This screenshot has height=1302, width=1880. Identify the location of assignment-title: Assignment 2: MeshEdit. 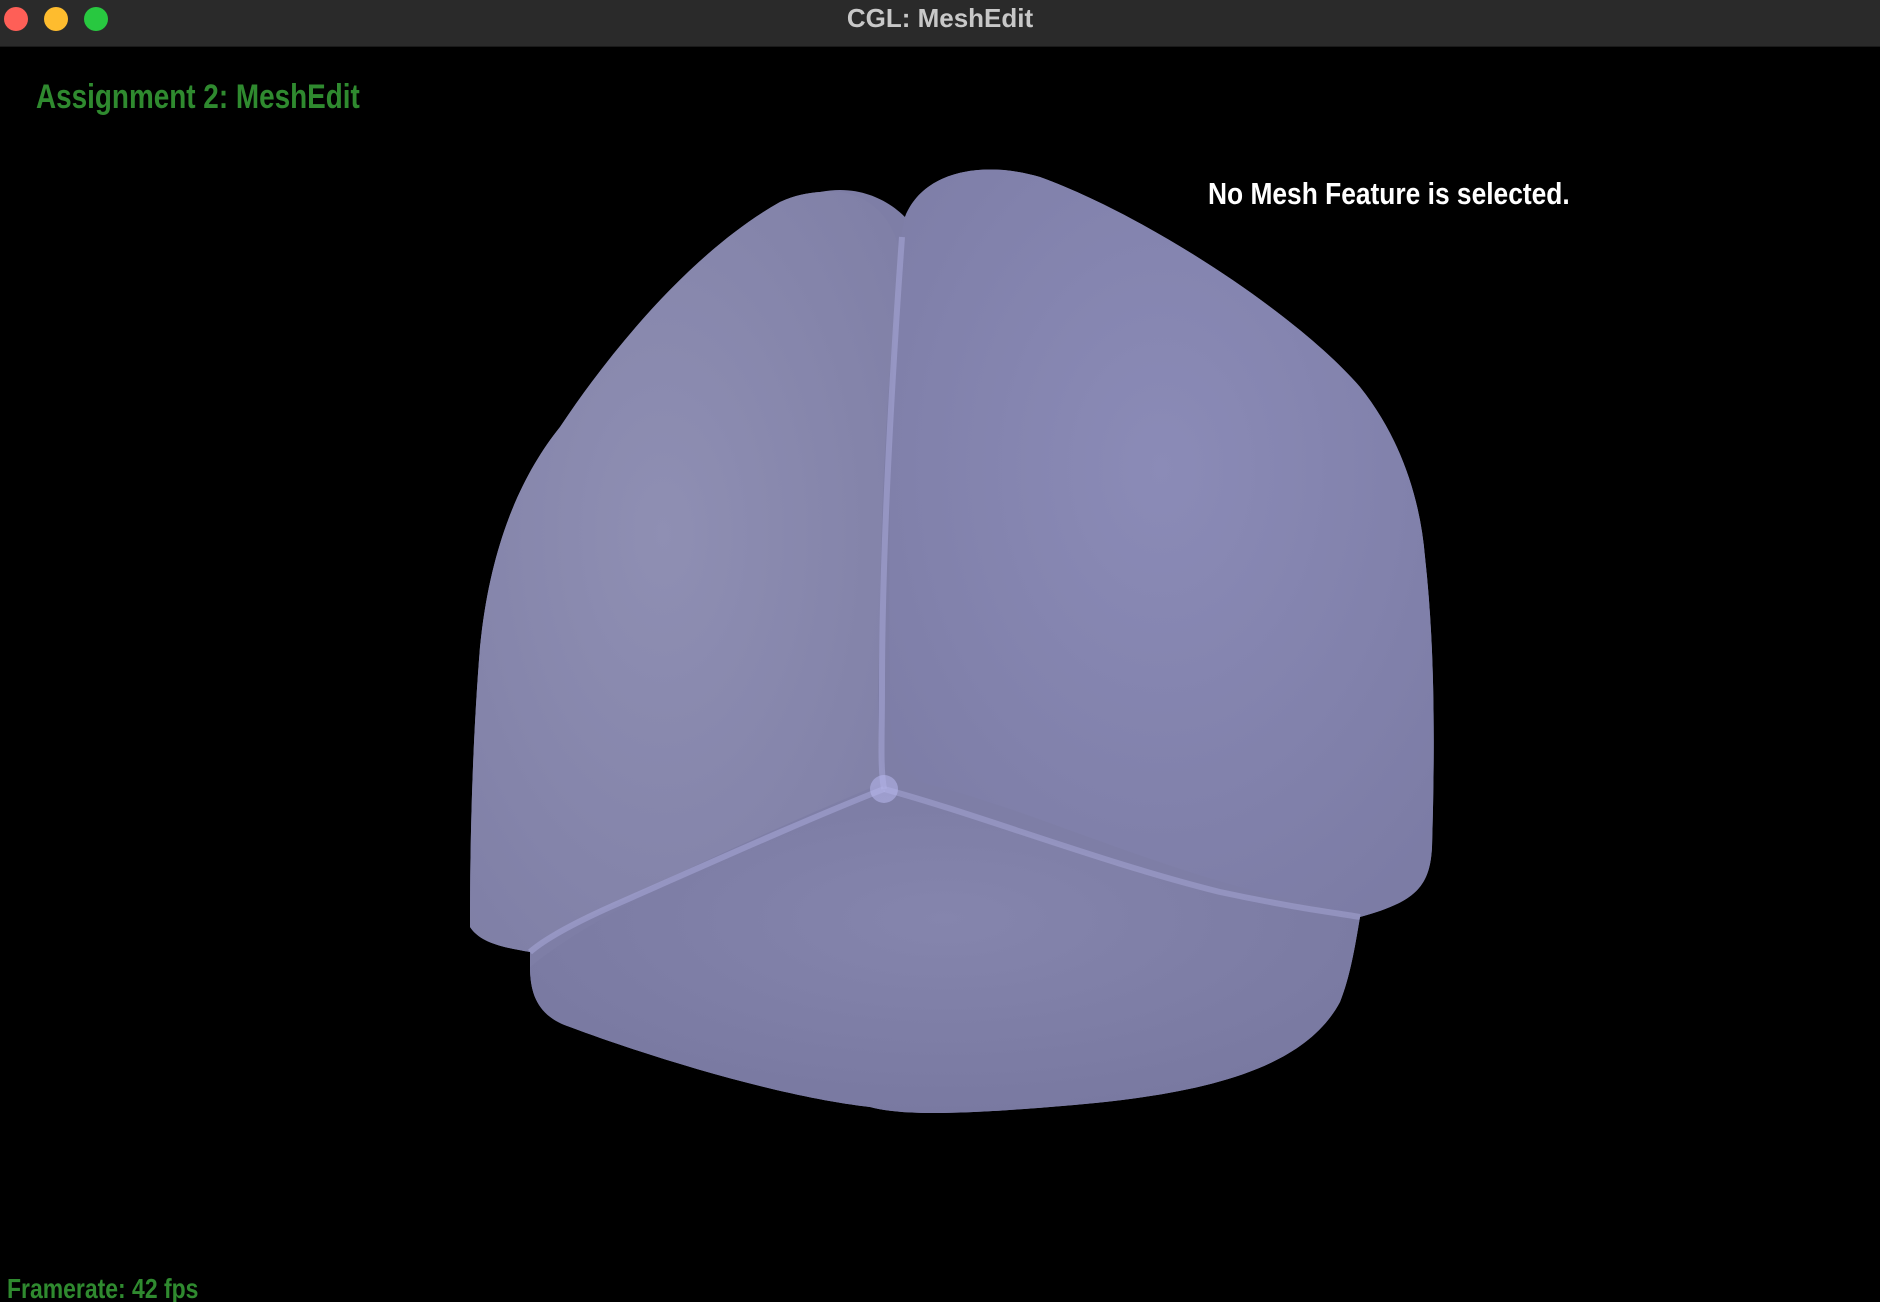
(198, 97).